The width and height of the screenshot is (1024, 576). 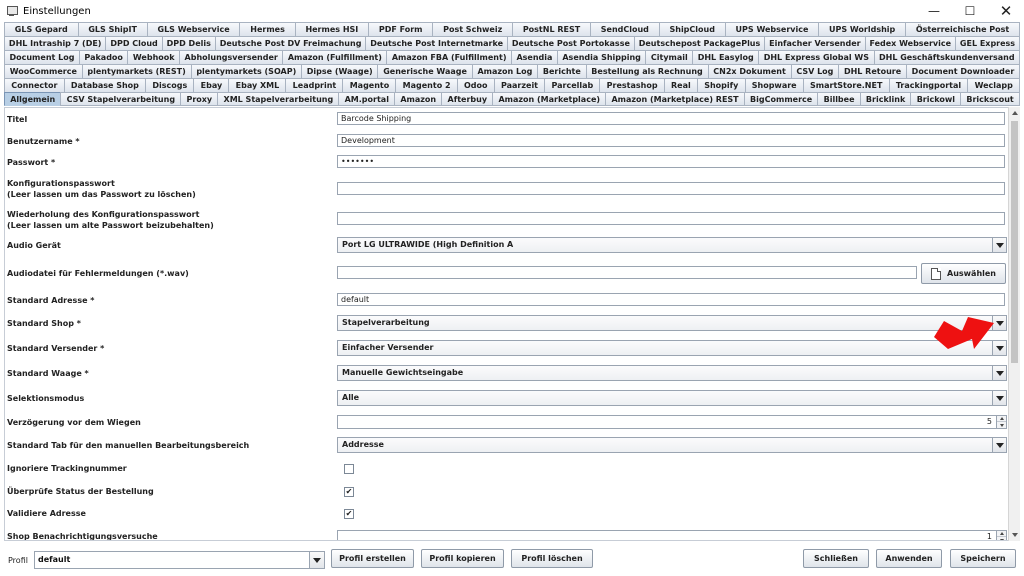 What do you see at coordinates (211, 85) in the screenshot?
I see `tab-ebay: Ebay` at bounding box center [211, 85].